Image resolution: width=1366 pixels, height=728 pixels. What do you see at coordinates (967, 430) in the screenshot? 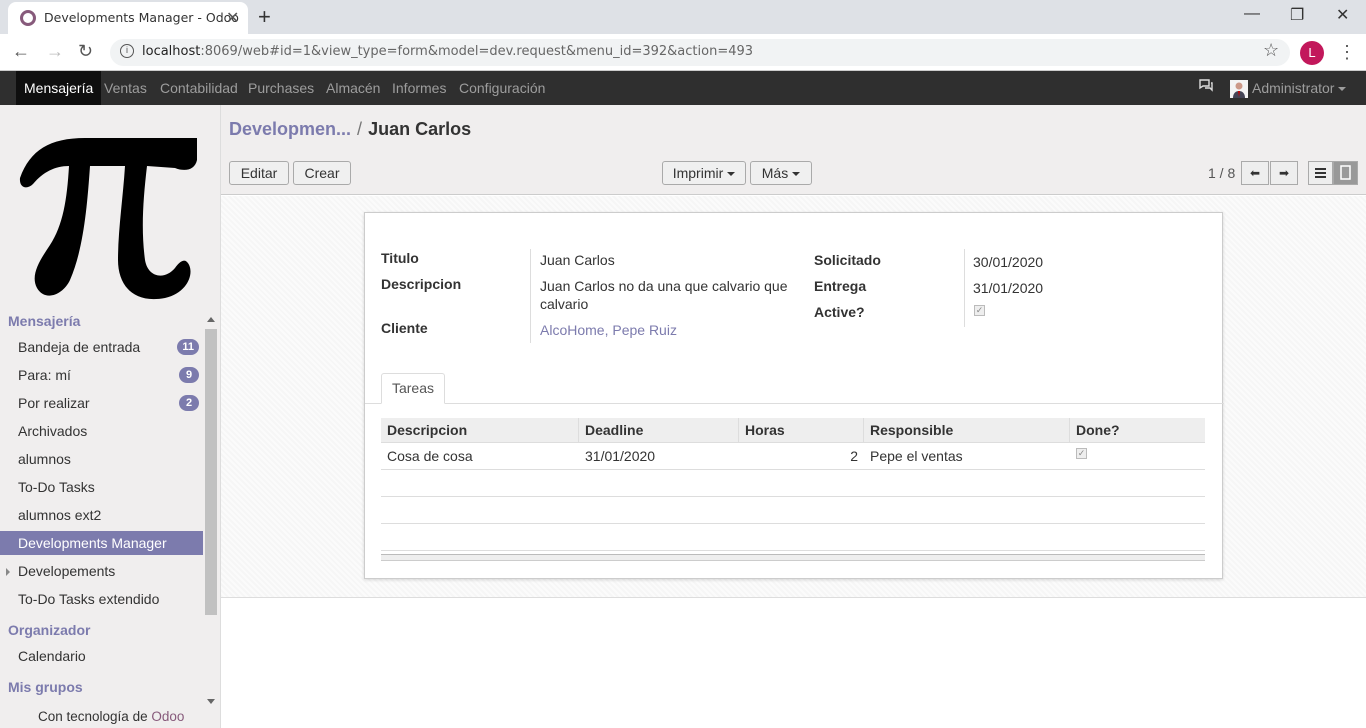
I see `column-responsible: Responsible` at bounding box center [967, 430].